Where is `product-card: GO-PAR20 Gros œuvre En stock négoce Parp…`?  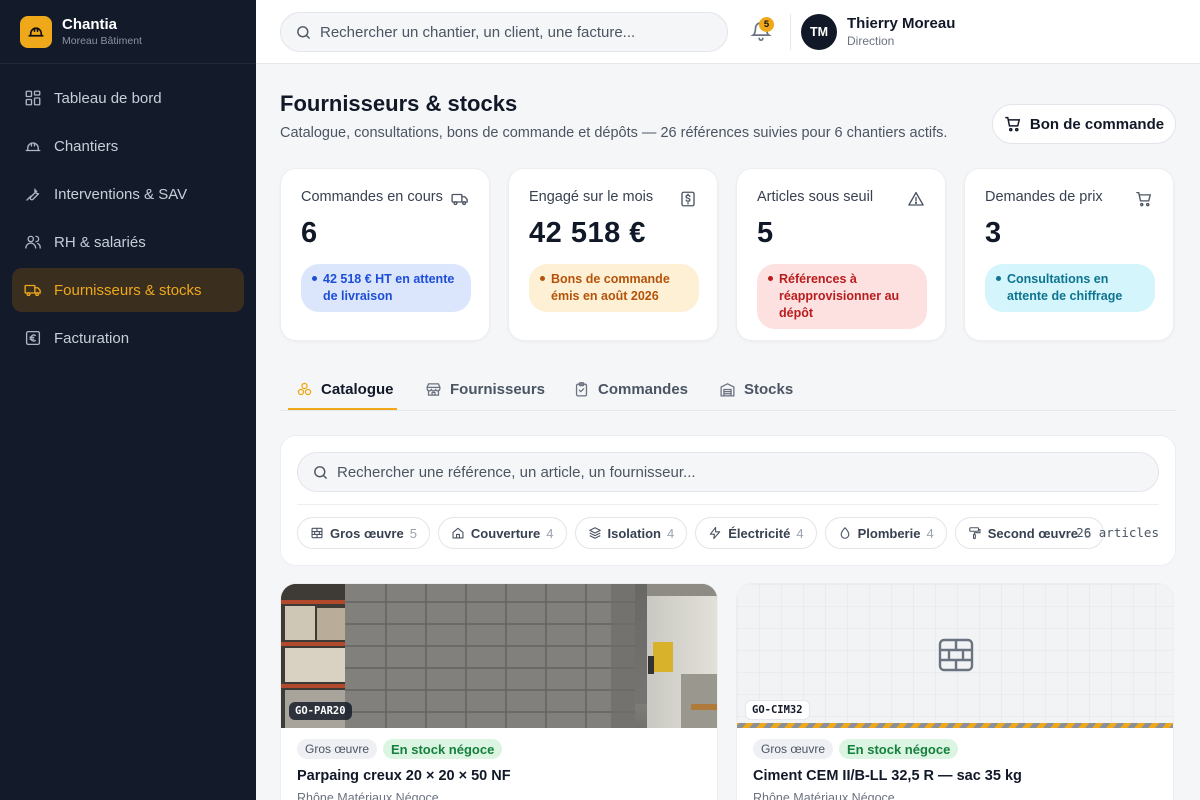
product-card: GO-PAR20 Gros œuvre En stock négoce Parp… is located at coordinates (499, 691).